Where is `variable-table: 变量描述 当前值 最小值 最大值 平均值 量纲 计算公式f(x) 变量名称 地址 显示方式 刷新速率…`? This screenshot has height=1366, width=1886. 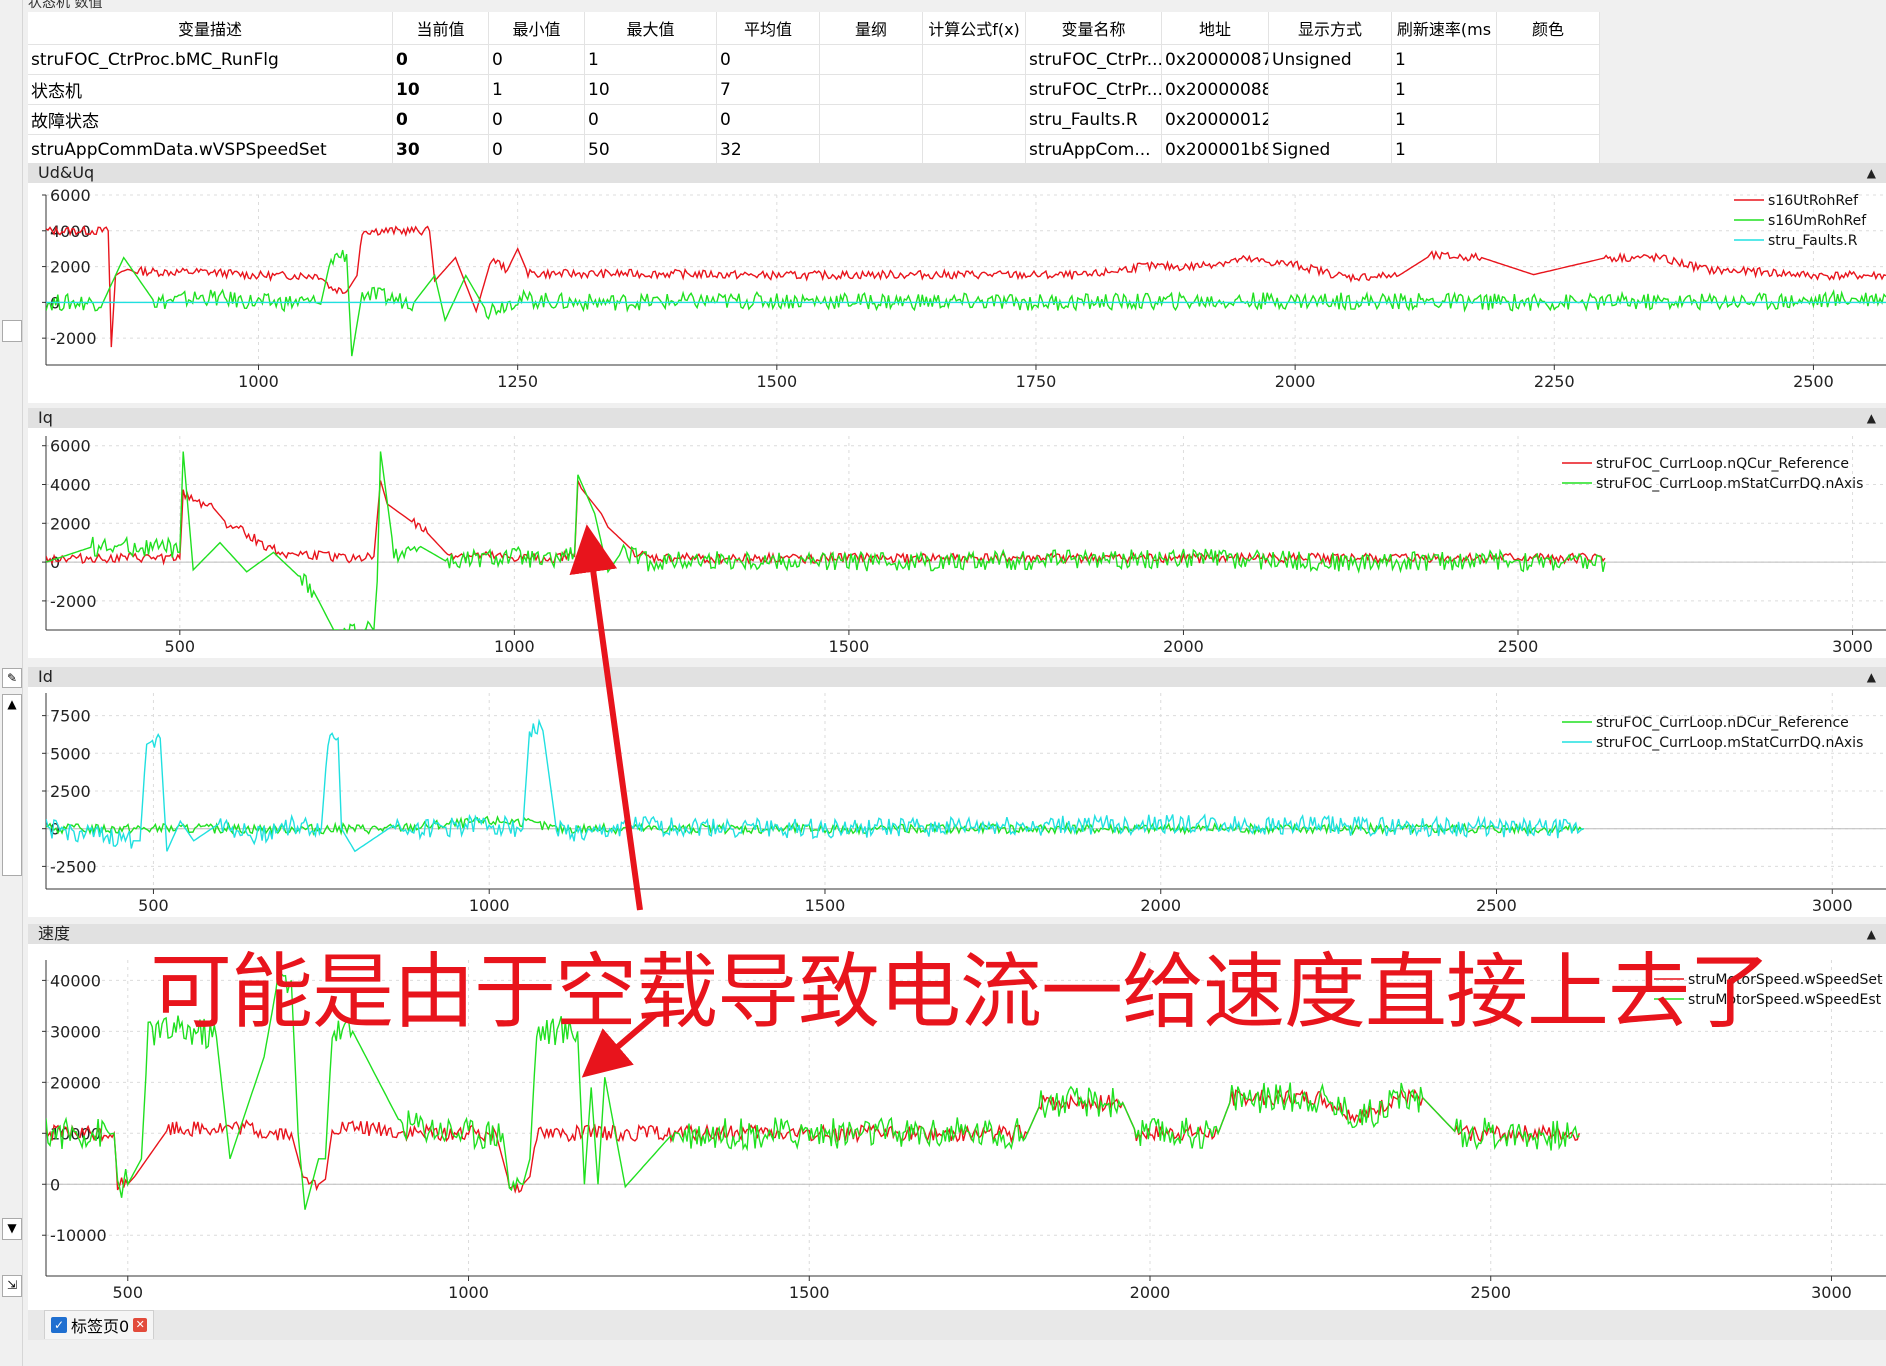
variable-table: 变量描述 当前值 最小值 最大值 平均值 量纲 计算公式f(x) 变量名称 地址 显示方式 刷新速率… is located at coordinates (814, 88).